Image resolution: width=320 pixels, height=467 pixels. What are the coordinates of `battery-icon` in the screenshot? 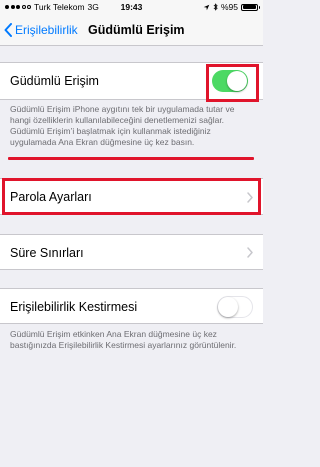 It's located at (250, 7).